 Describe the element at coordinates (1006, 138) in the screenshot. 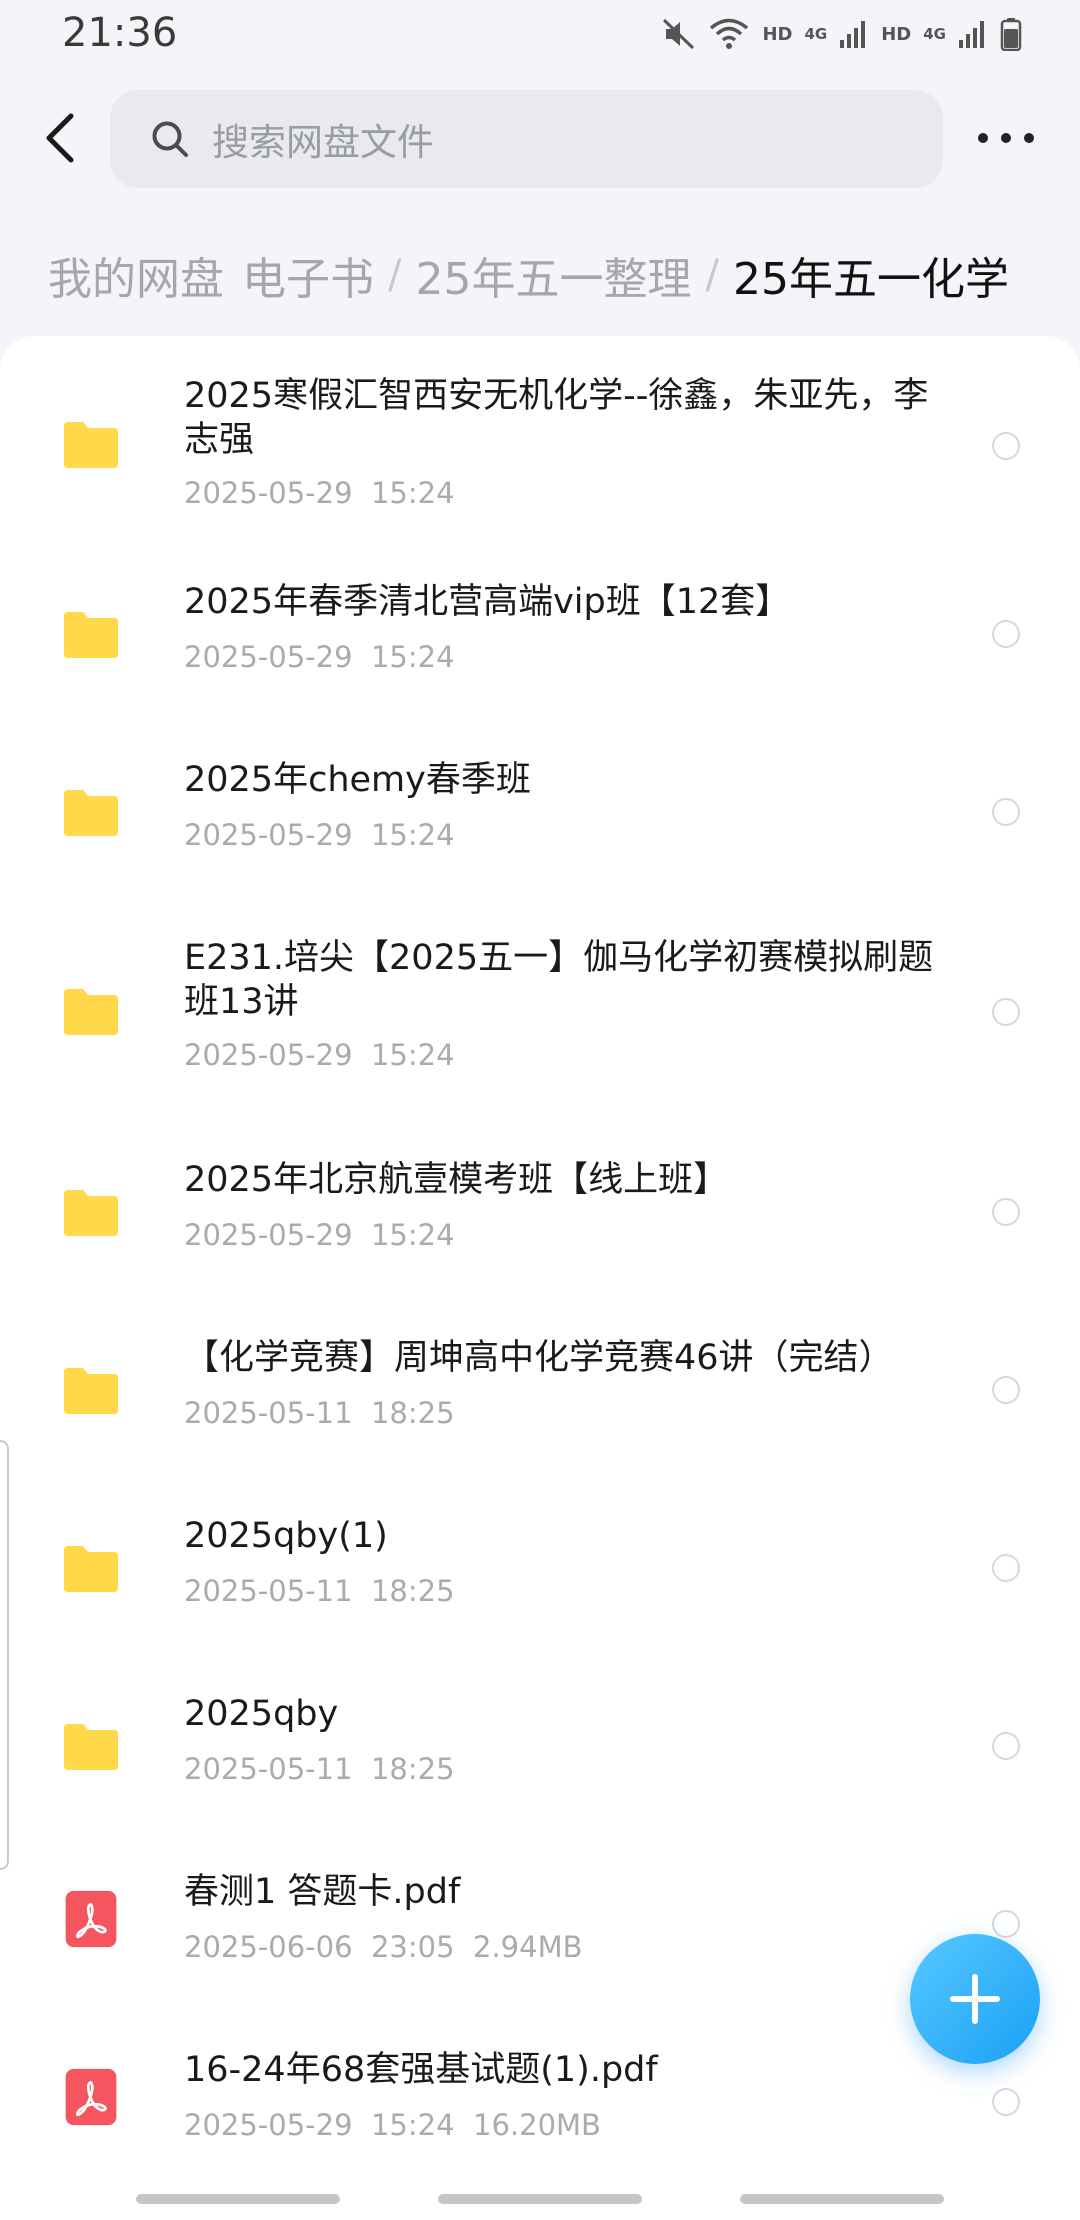

I see `more-options-button` at that location.